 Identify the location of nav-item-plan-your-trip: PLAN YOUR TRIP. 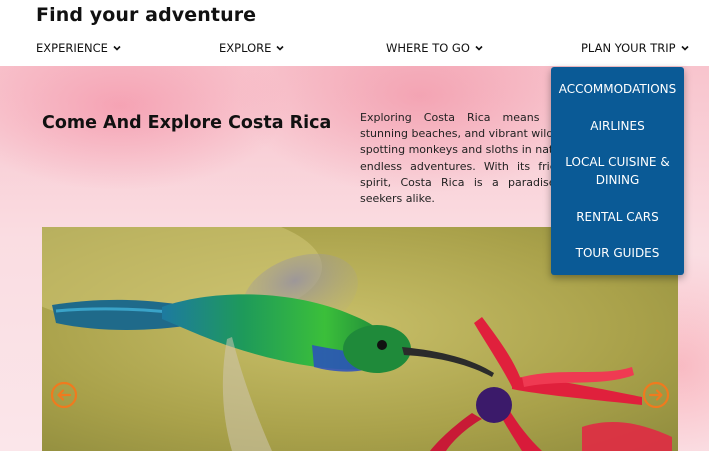
(635, 48).